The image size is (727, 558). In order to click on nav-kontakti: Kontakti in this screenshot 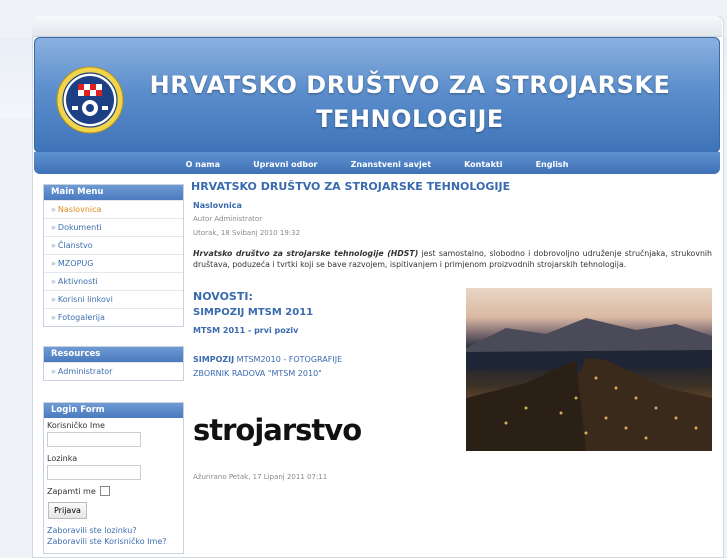, I will do `click(483, 165)`.